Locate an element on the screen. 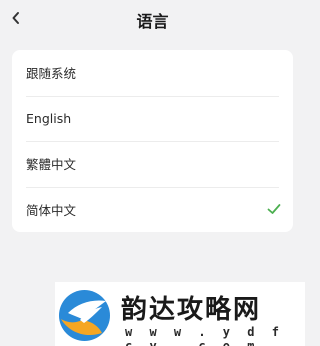 The width and height of the screenshot is (320, 346). language-label: 繁體中文 is located at coordinates (51, 165).